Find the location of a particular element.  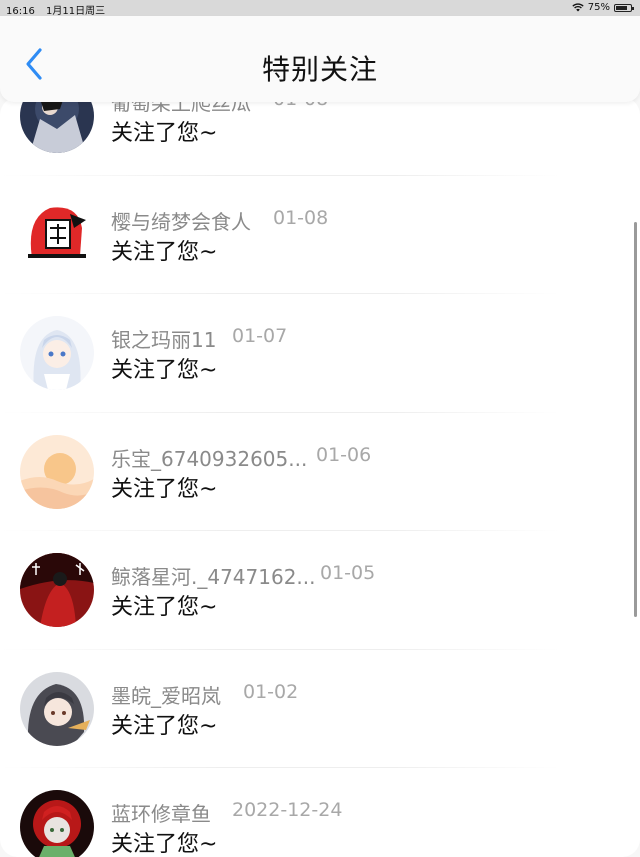

list-item: 墨皖_爱昭岚 01-02 关注了您~ is located at coordinates (320, 709).